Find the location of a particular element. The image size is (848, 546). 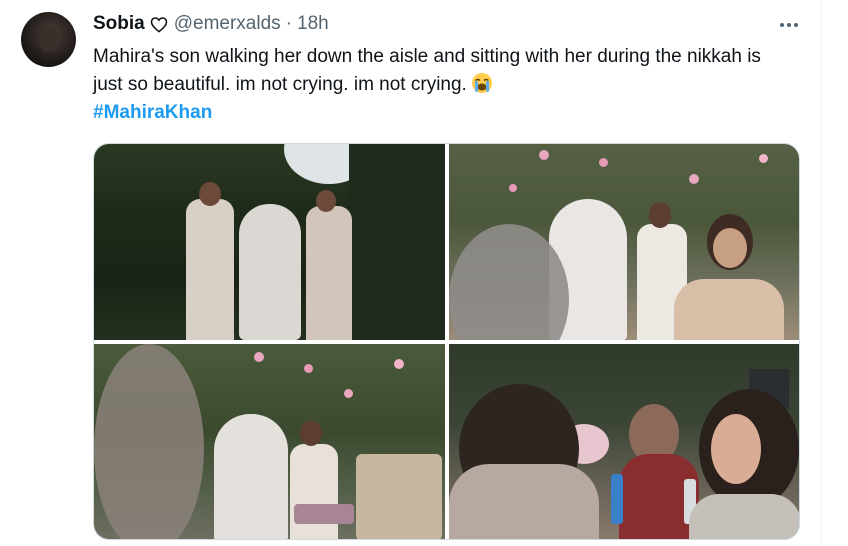

timestamp: 18h is located at coordinates (313, 24).